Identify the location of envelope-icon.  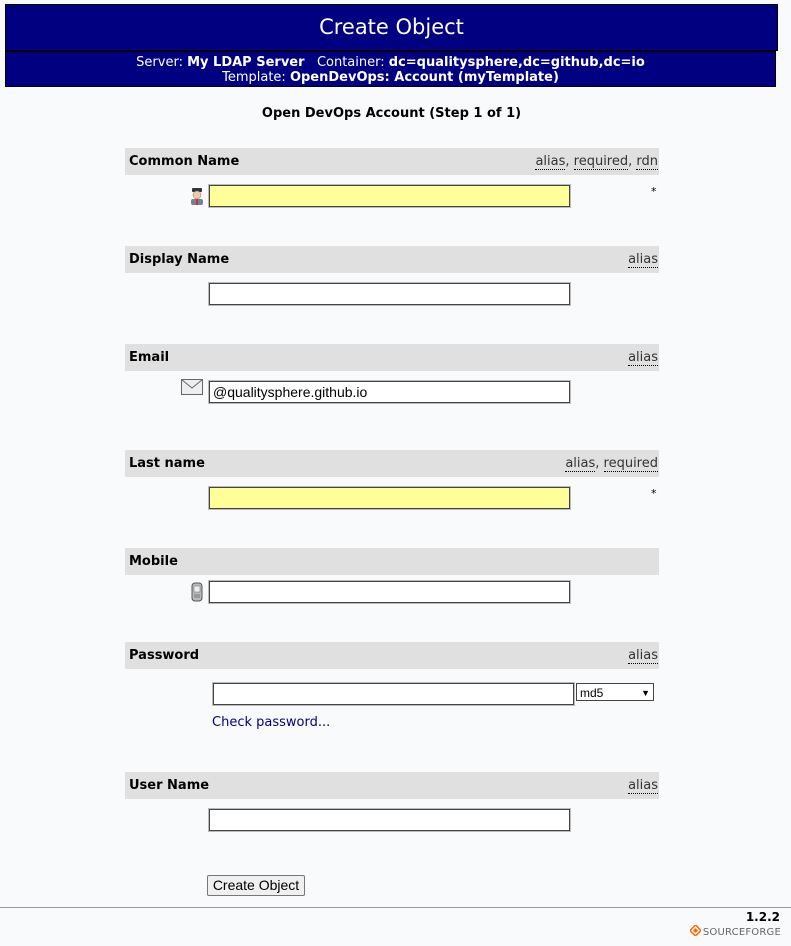
(192, 388).